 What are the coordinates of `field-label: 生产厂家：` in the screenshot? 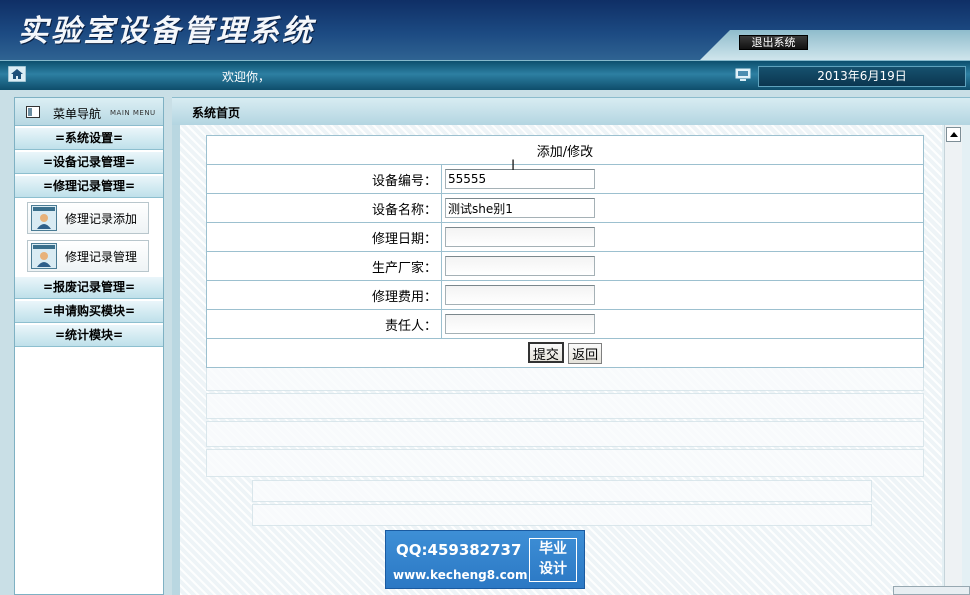 It's located at (324, 266).